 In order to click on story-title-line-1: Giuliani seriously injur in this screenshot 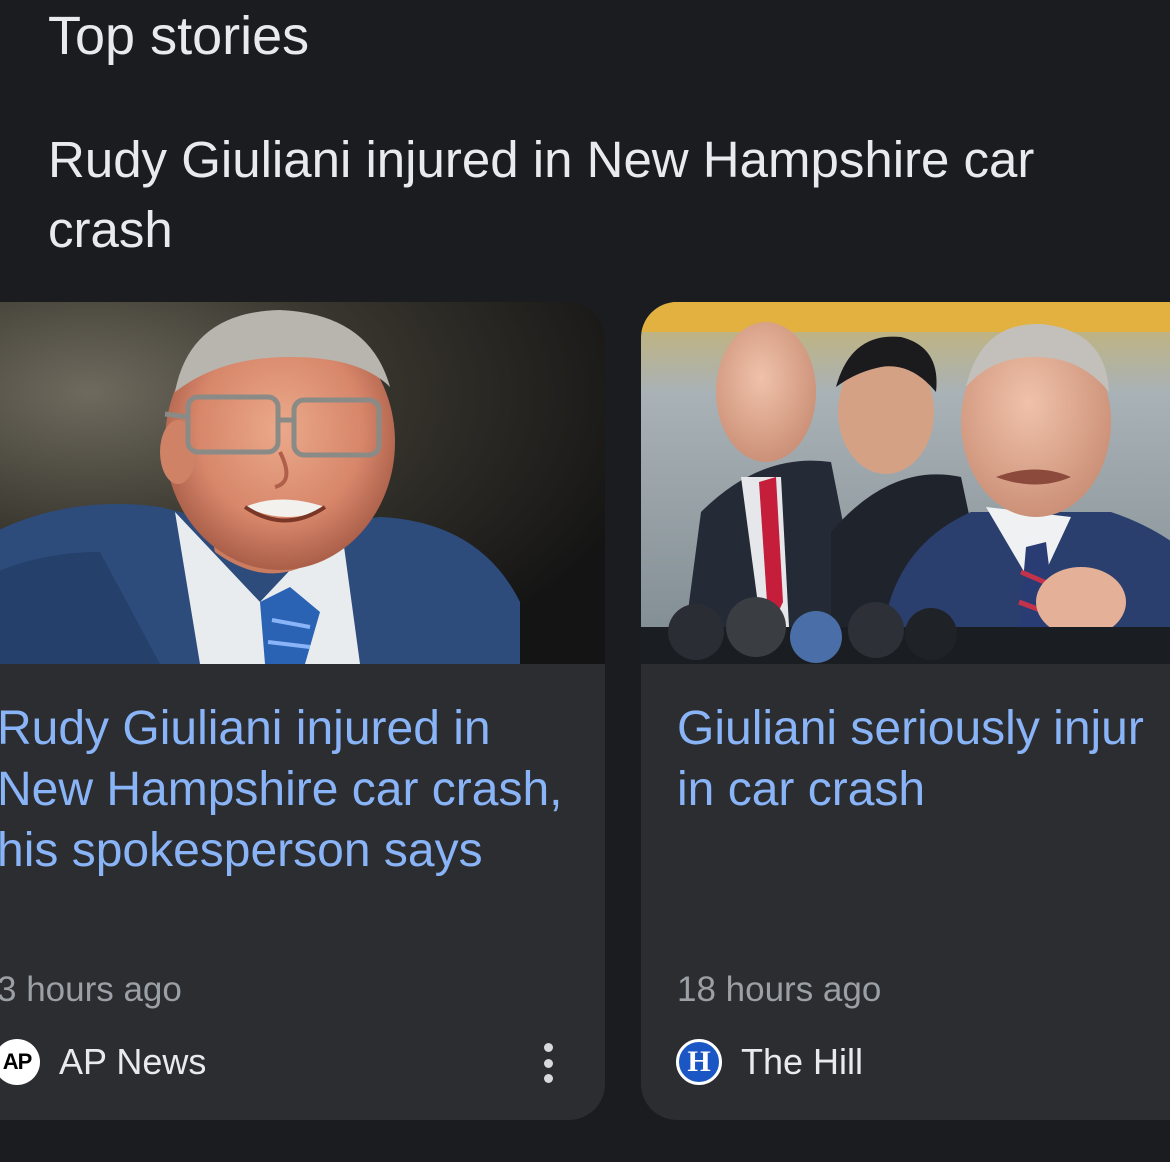, I will do `click(910, 728)`.